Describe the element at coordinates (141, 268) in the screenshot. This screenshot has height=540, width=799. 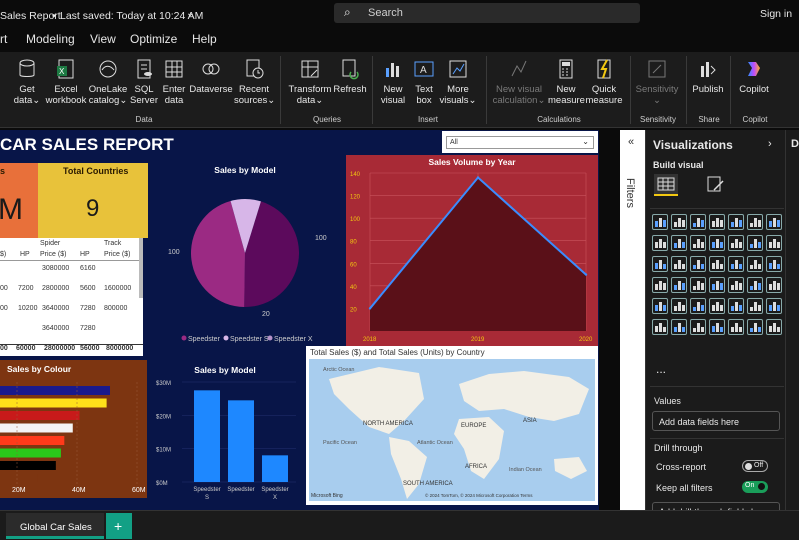
I see `table-scrollbar` at that location.